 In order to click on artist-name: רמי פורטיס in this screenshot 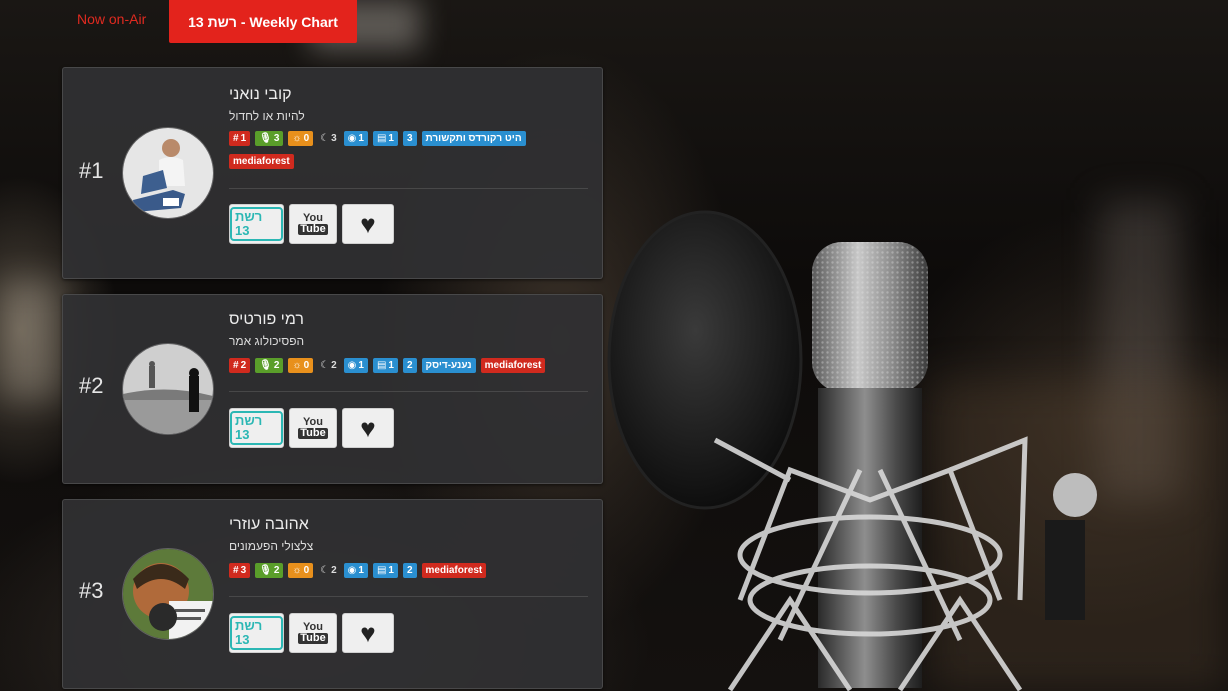, I will do `click(266, 319)`.